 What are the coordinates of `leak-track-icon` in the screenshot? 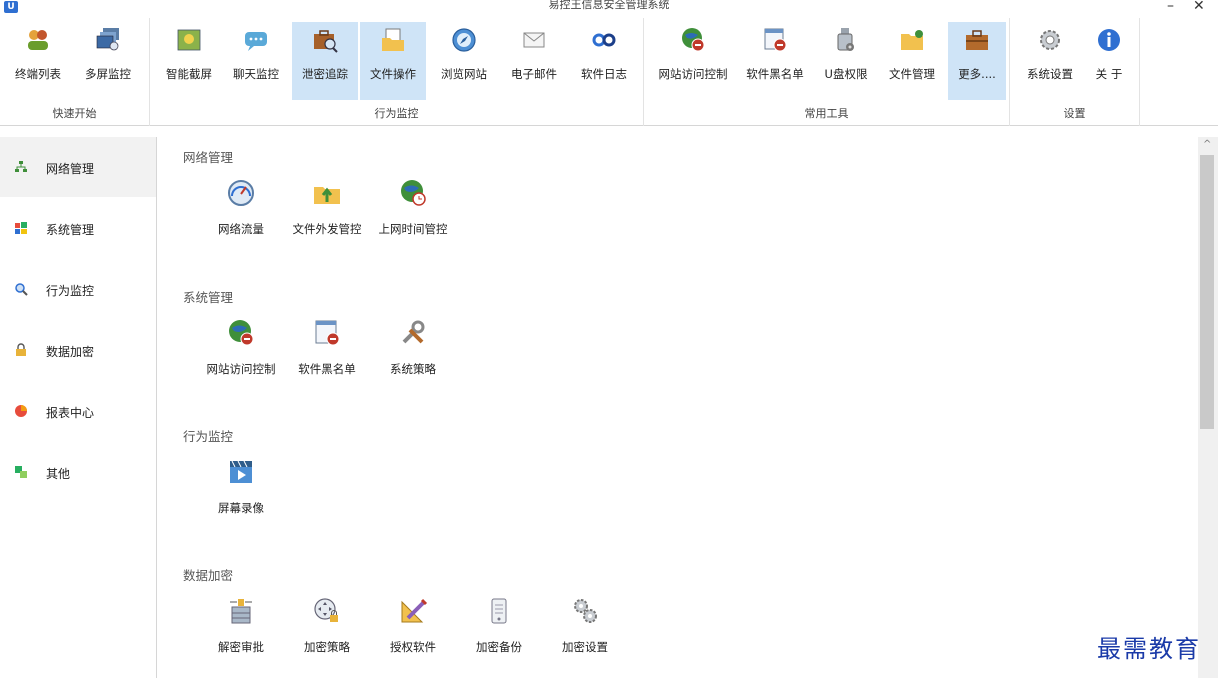 It's located at (326, 41).